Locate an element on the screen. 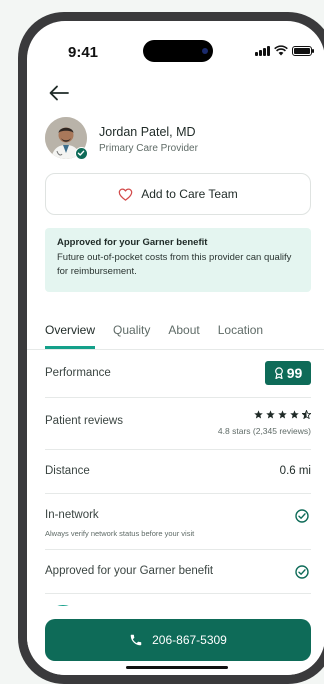 The width and height of the screenshot is (324, 684). provider-header: Jordan Patel, MD Primary Care Provider is located at coordinates (176, 140).